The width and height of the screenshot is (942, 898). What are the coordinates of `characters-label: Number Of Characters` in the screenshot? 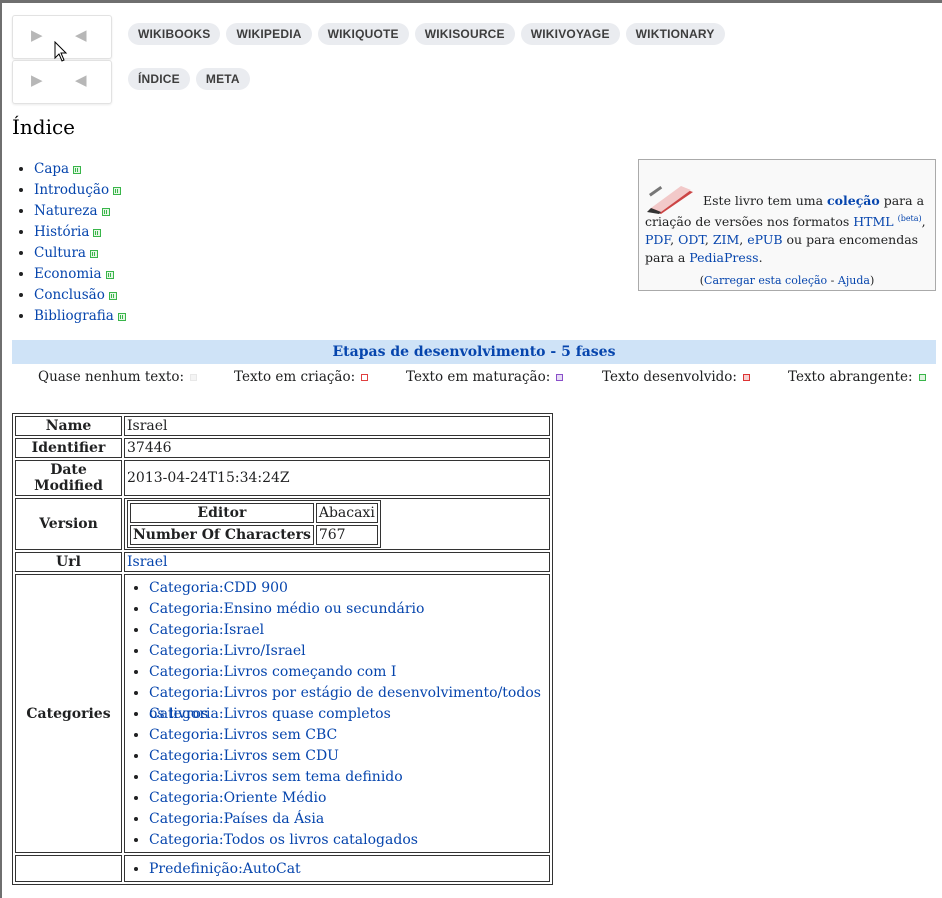 It's located at (222, 535).